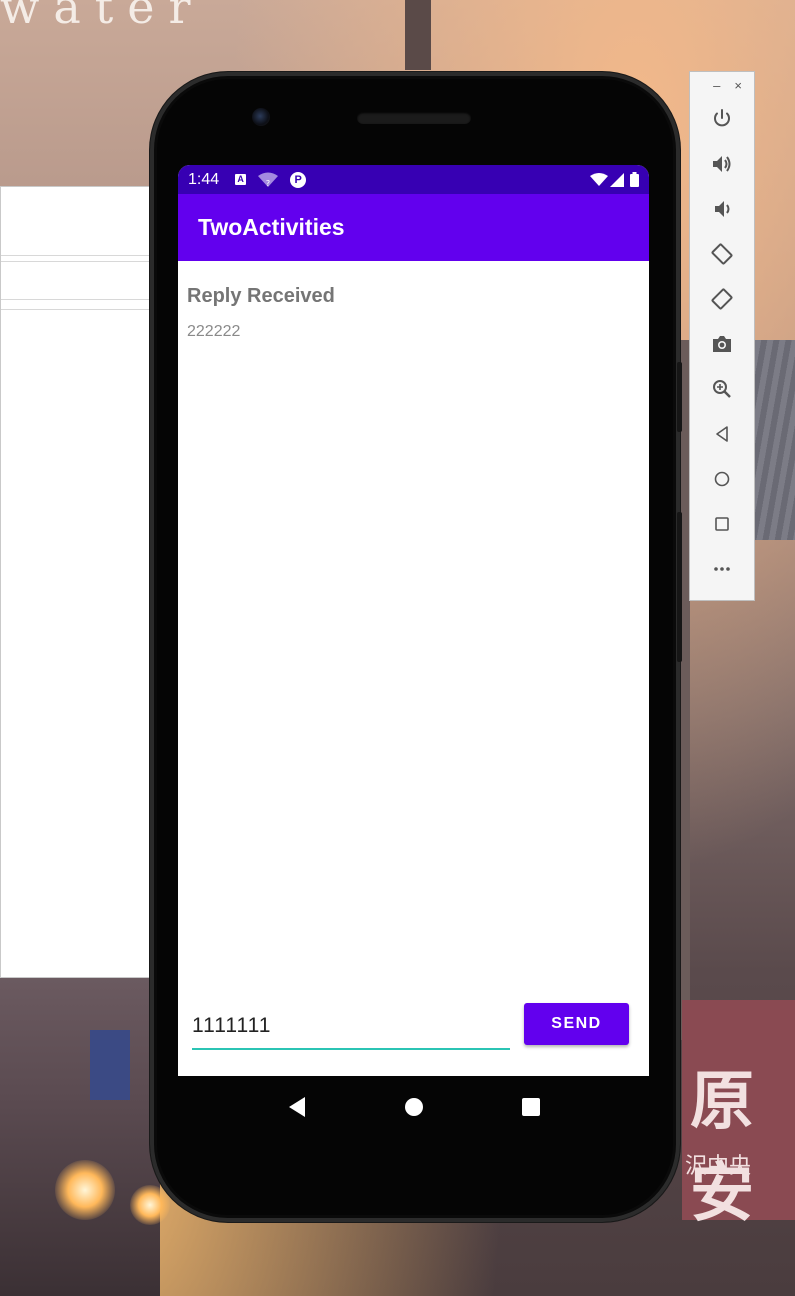 This screenshot has width=795, height=1296. I want to click on rotate-left-icon, so click(722, 253).